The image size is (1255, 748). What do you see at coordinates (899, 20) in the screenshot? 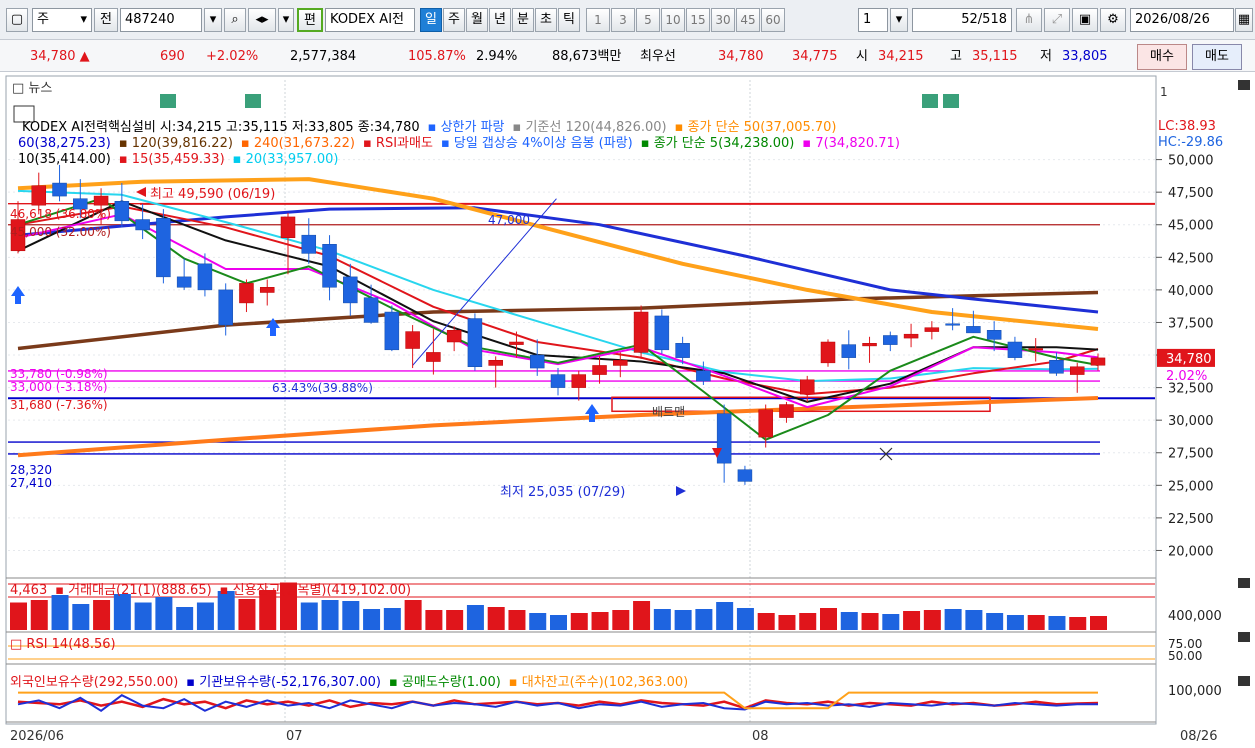
I see `interval-dropdown-icon: ▾` at bounding box center [899, 20].